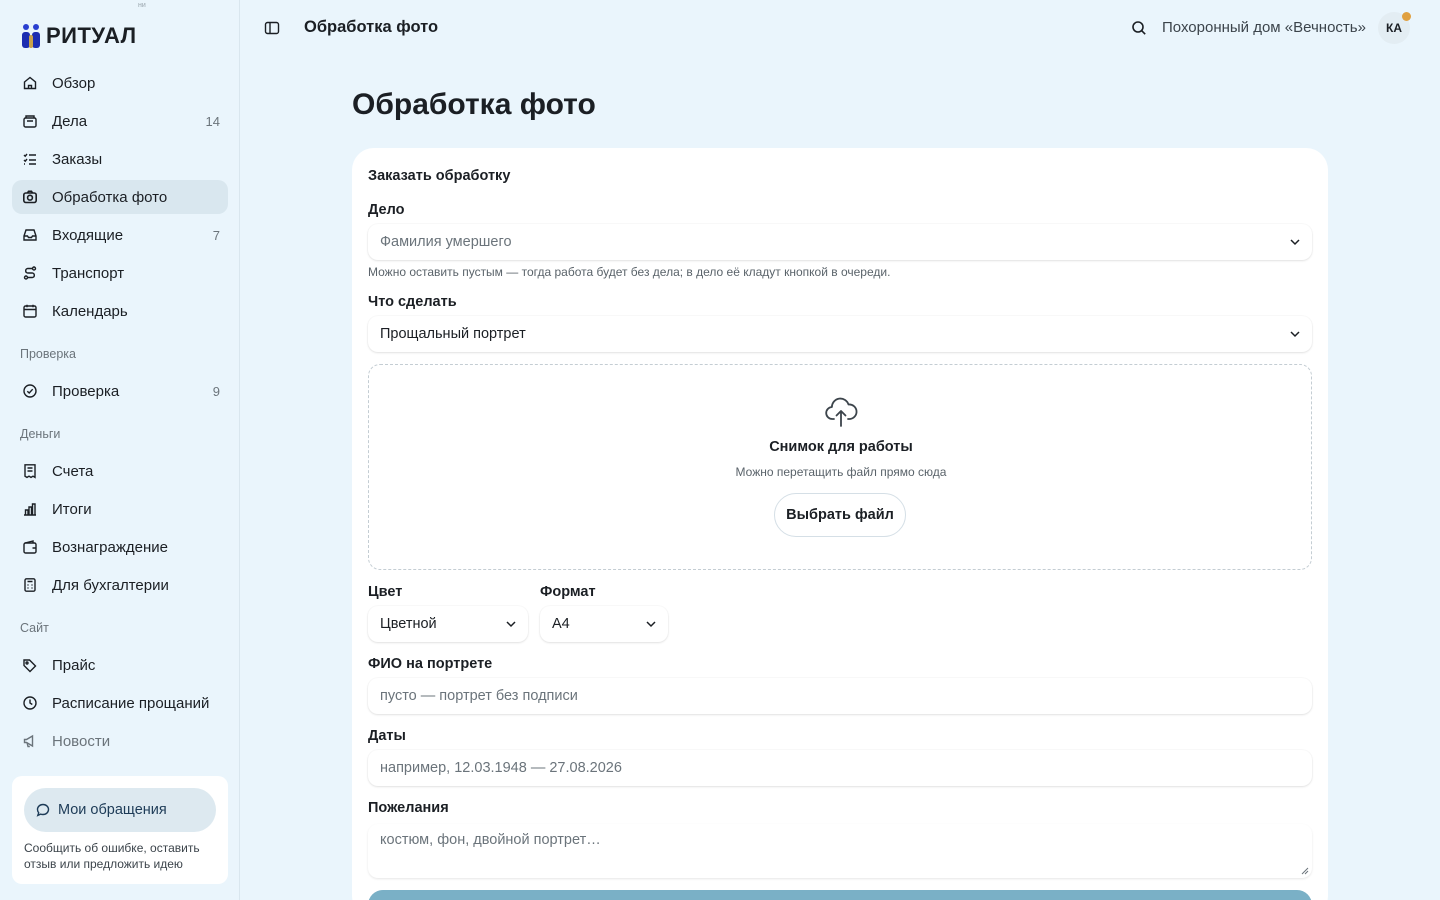 This screenshot has height=900, width=1440. What do you see at coordinates (1139, 28) in the screenshot?
I see `search-icon` at bounding box center [1139, 28].